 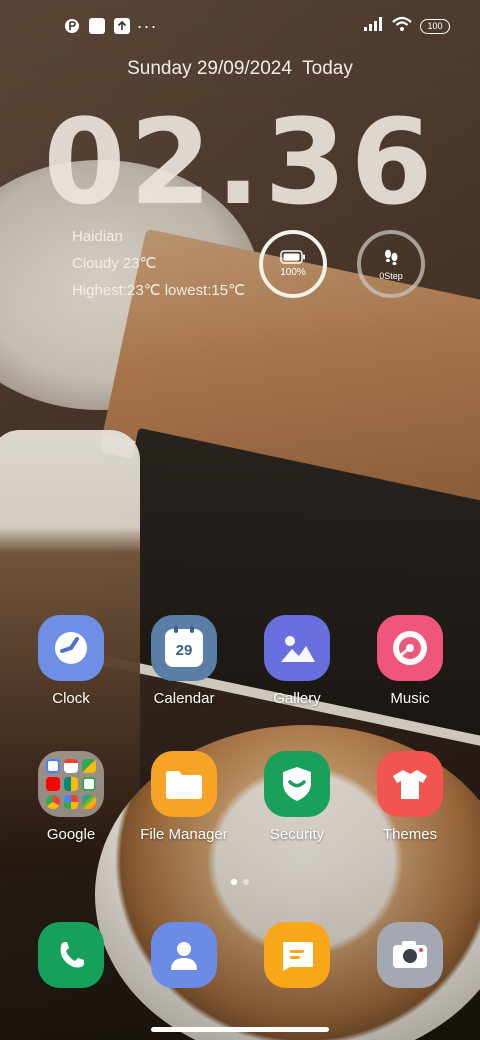 What do you see at coordinates (391, 257) in the screenshot?
I see `footprints-icon` at bounding box center [391, 257].